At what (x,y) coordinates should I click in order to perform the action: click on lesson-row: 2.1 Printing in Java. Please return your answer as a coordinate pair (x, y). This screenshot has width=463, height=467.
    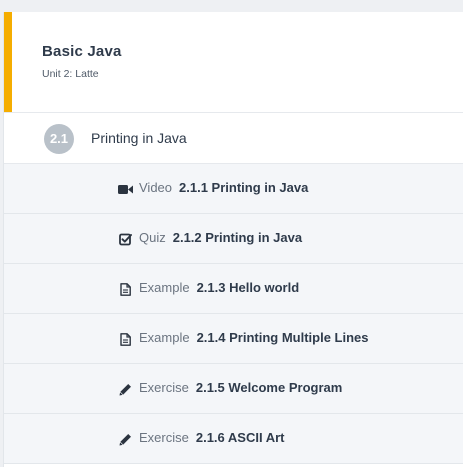
    Looking at the image, I should click on (233, 138).